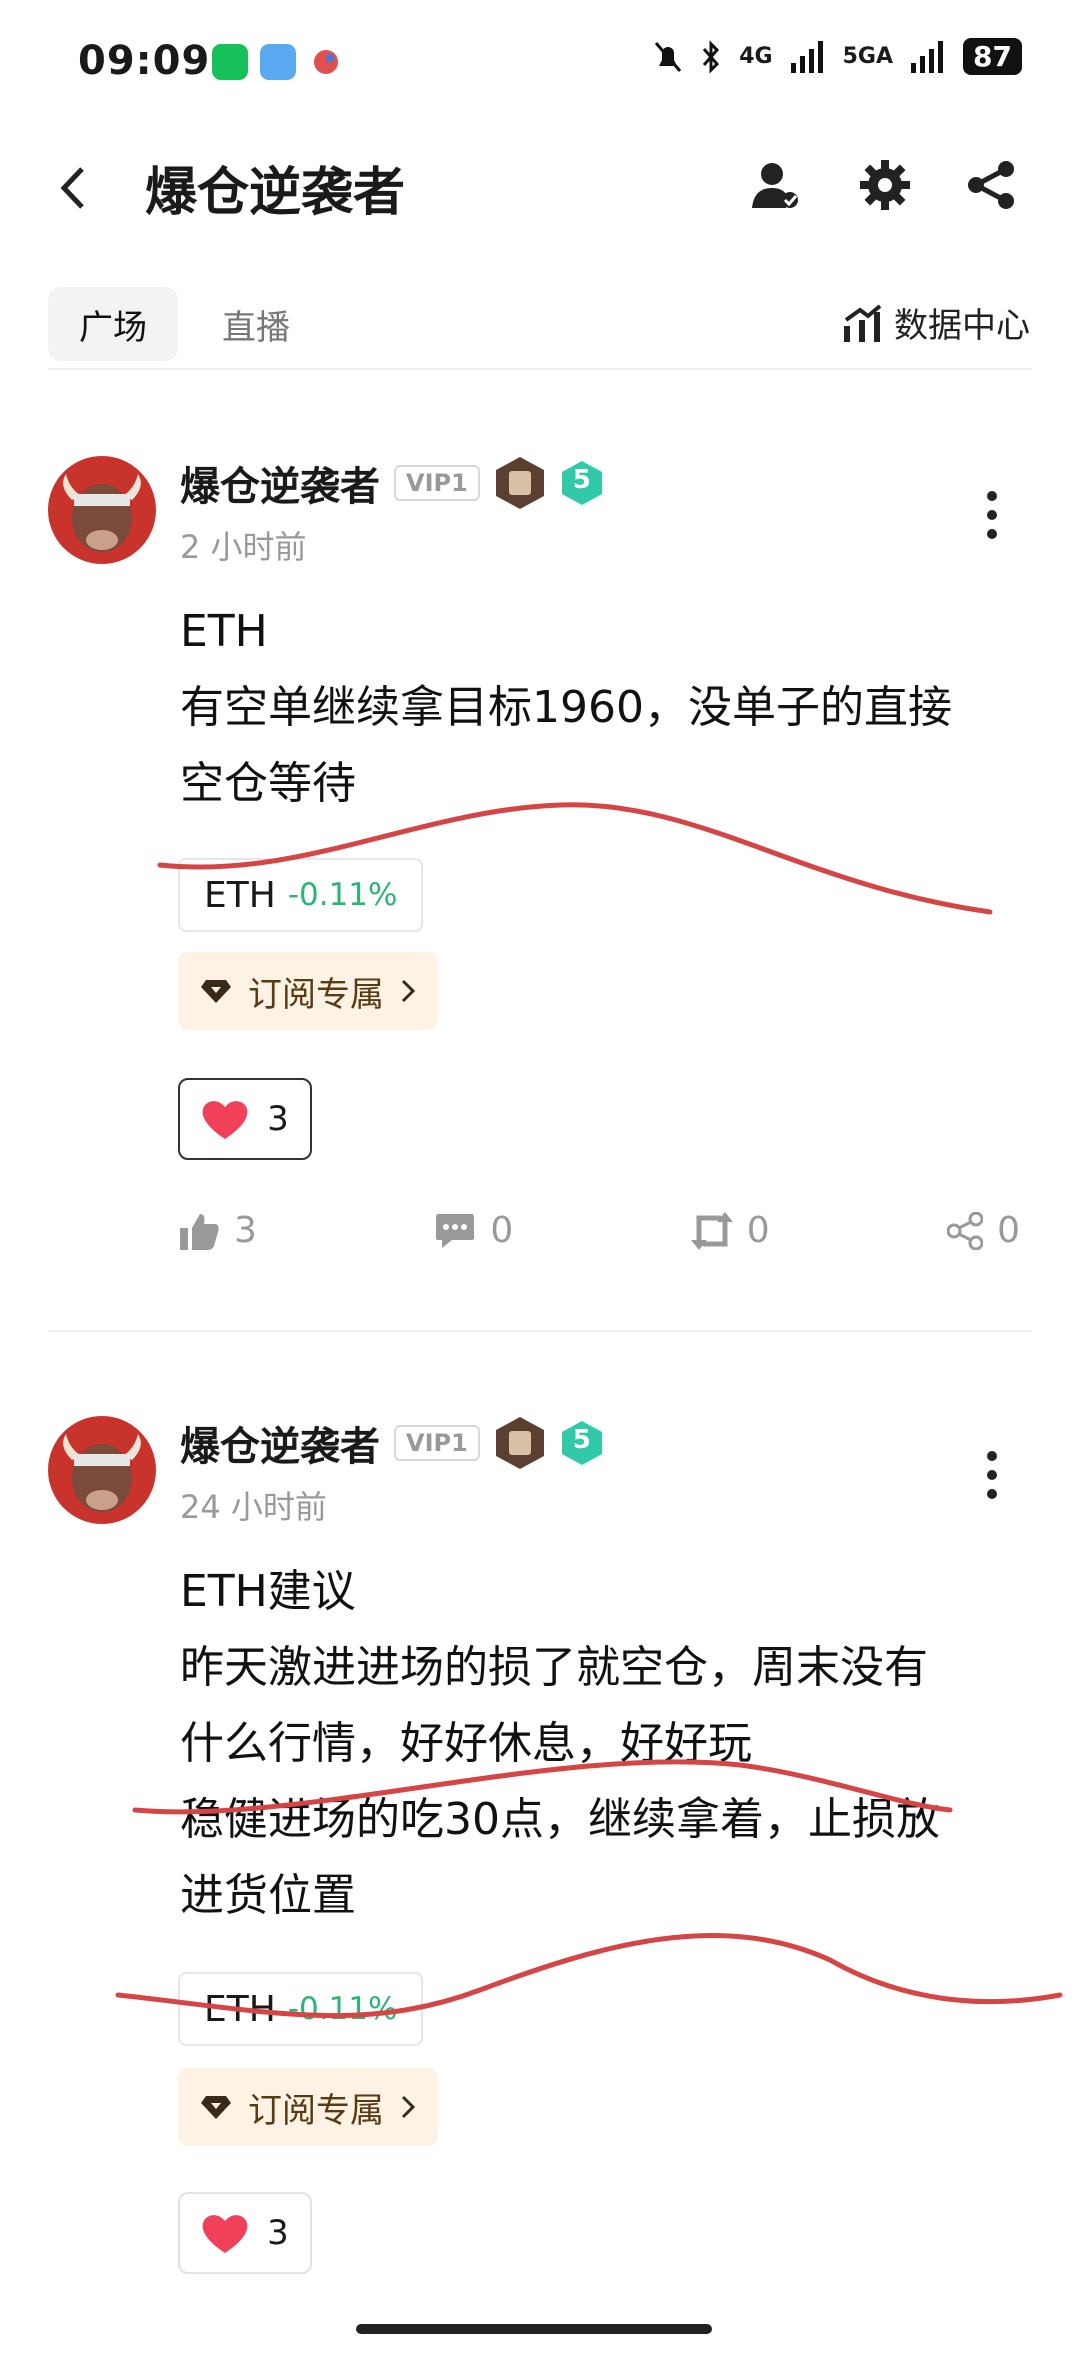  I want to click on share-page-button, so click(991, 187).